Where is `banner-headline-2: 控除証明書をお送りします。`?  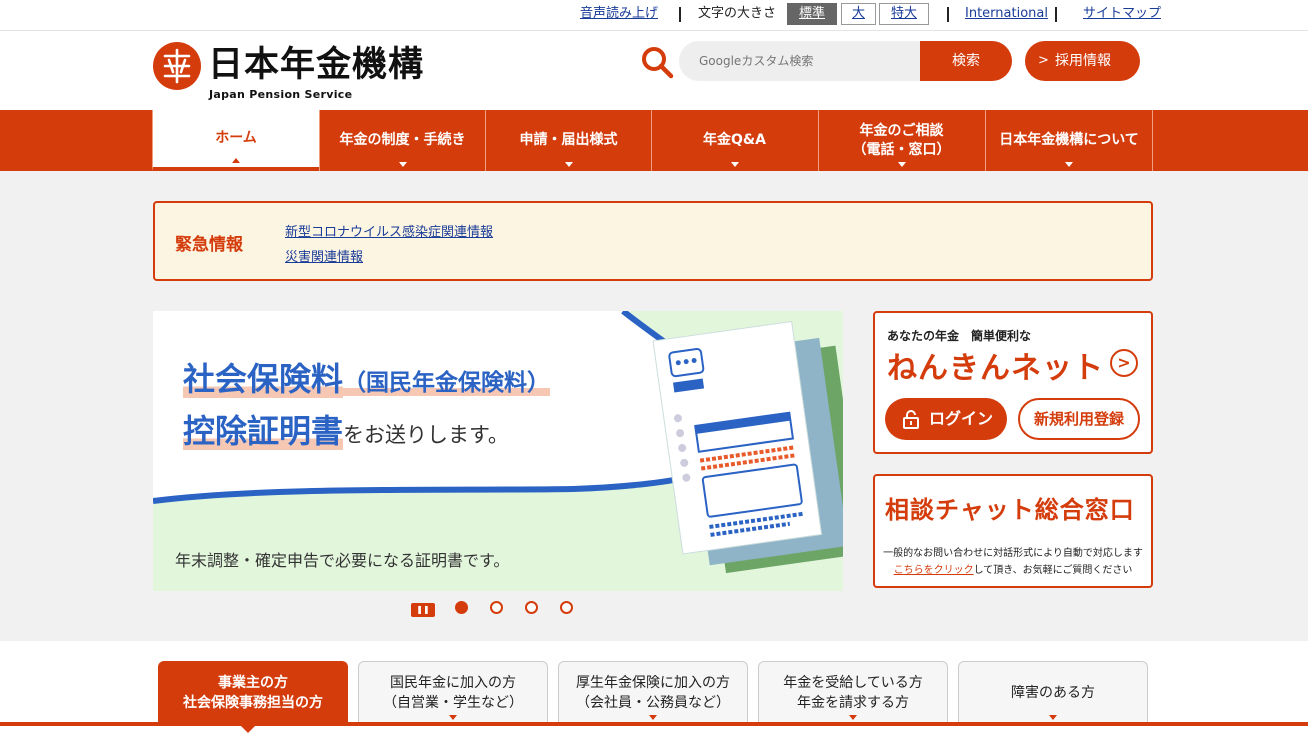 banner-headline-2: 控除証明書をお送りします。 is located at coordinates (346, 433).